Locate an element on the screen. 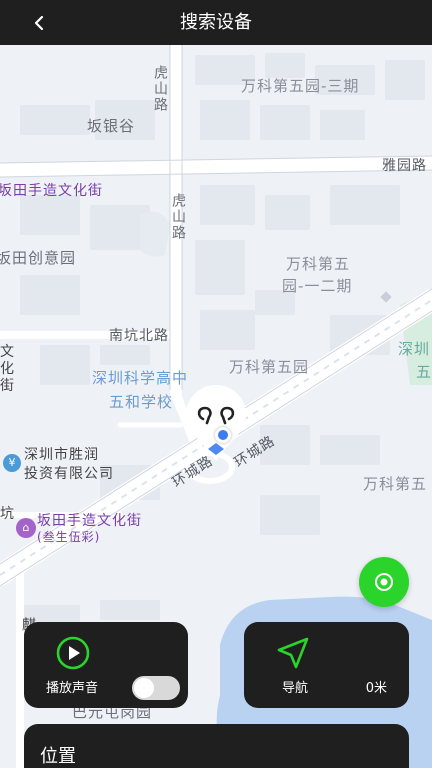 The image size is (432, 768). map-label-vanke-phase3: 万科第五园-三期 is located at coordinates (300, 86).